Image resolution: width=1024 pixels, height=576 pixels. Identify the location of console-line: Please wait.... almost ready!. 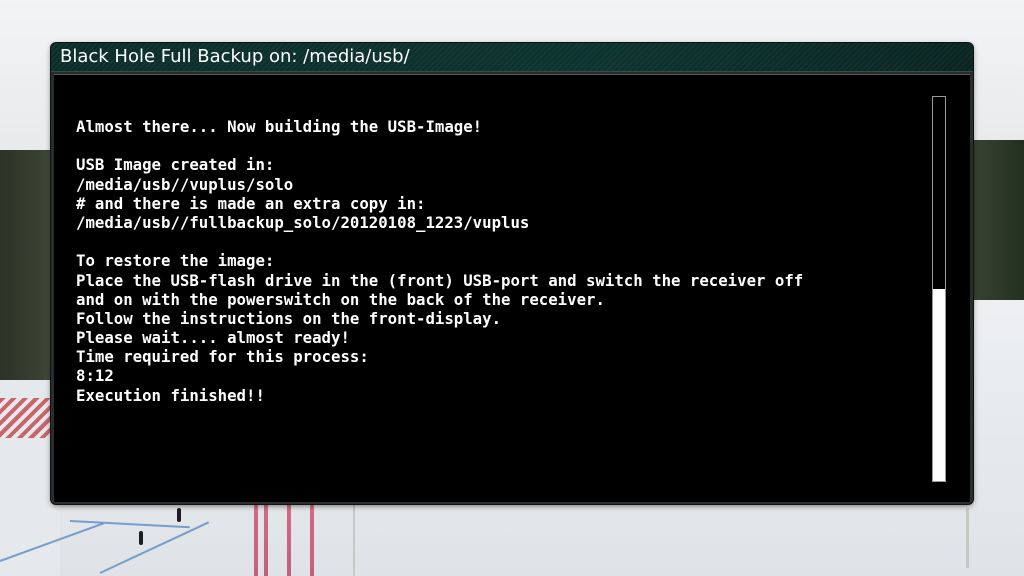
(213, 338).